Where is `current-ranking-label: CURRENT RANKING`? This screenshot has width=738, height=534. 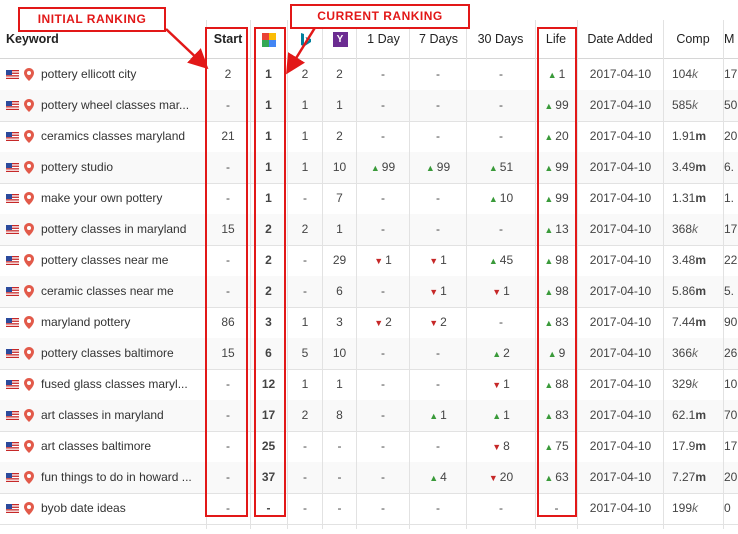 current-ranking-label: CURRENT RANKING is located at coordinates (380, 16).